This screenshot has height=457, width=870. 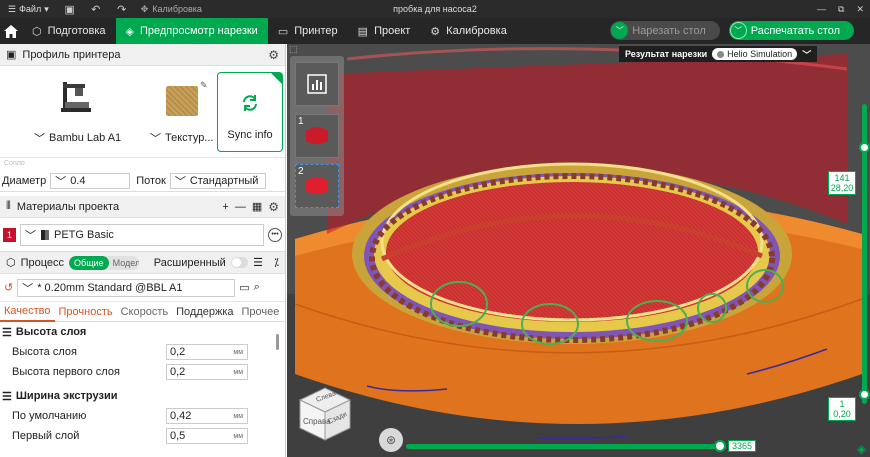 What do you see at coordinates (204, 85) in the screenshot?
I see `edit-icon: ✎` at bounding box center [204, 85].